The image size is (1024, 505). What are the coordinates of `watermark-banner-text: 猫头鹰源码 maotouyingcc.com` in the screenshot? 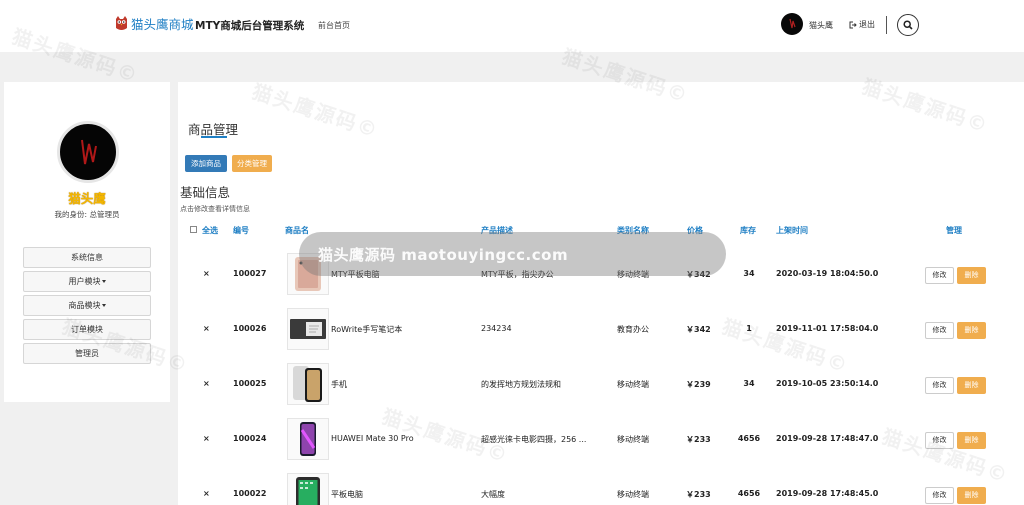 It's located at (443, 255).